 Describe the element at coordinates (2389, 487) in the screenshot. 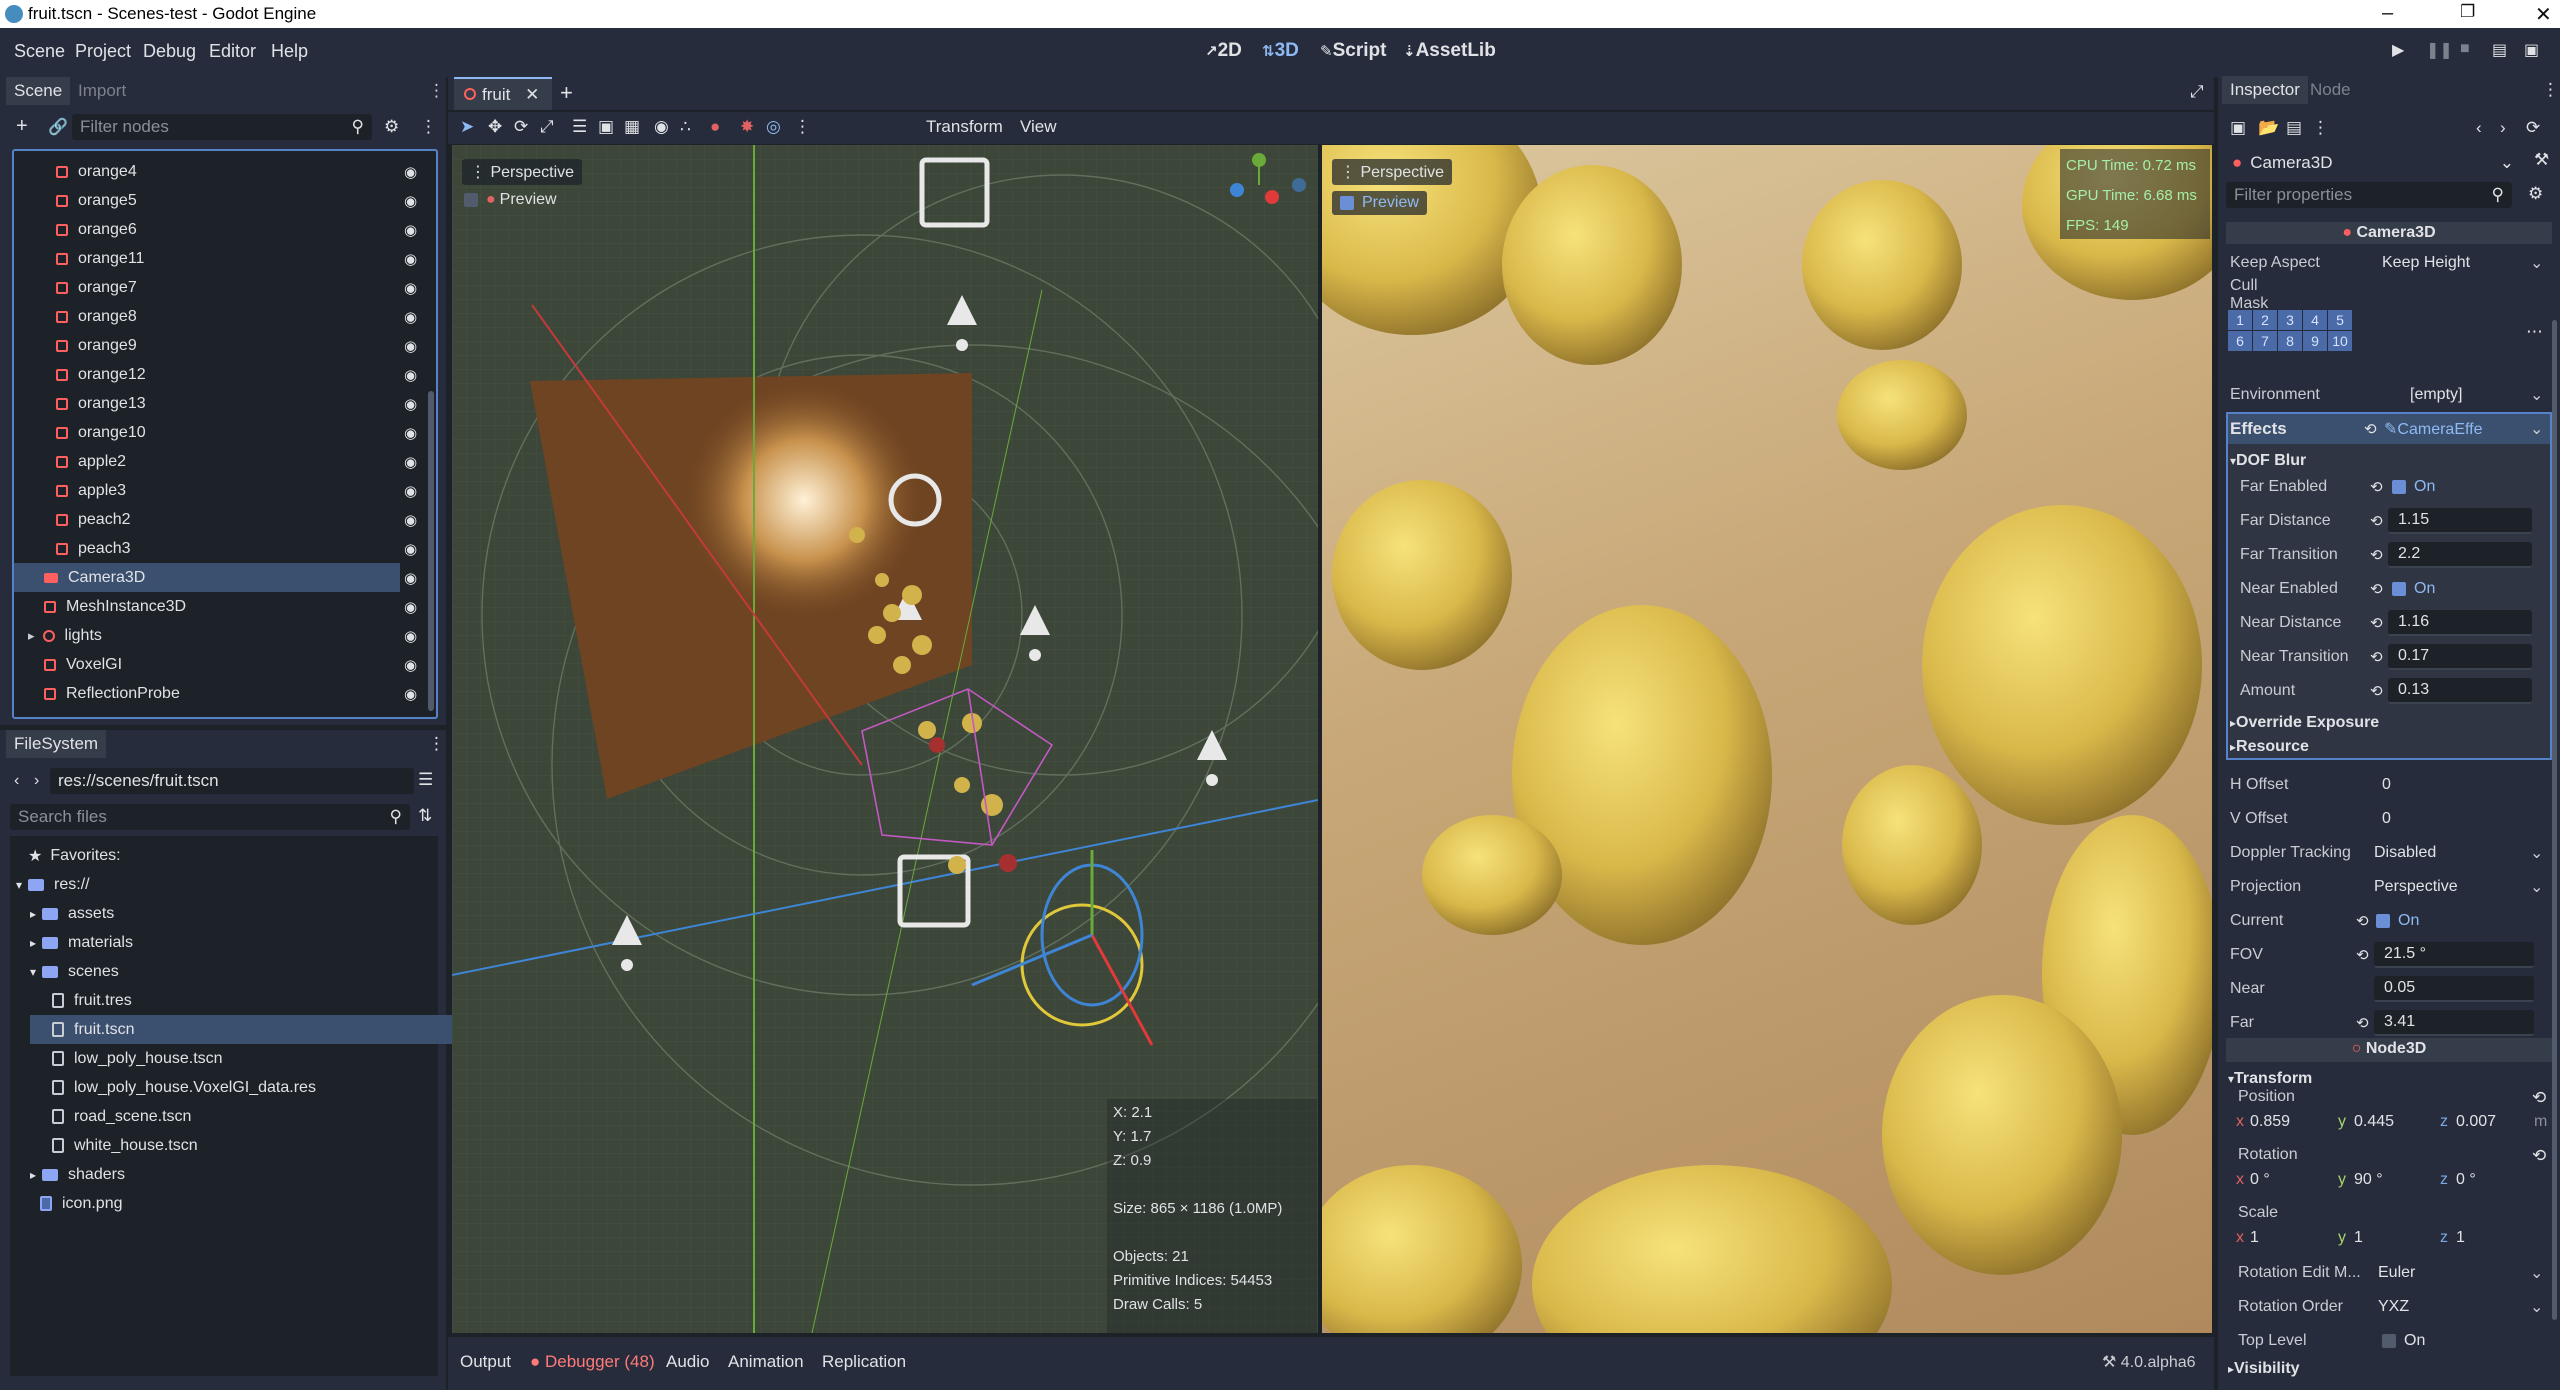

I see `prop-far-enabled: Far Enabled ⟲ On` at that location.